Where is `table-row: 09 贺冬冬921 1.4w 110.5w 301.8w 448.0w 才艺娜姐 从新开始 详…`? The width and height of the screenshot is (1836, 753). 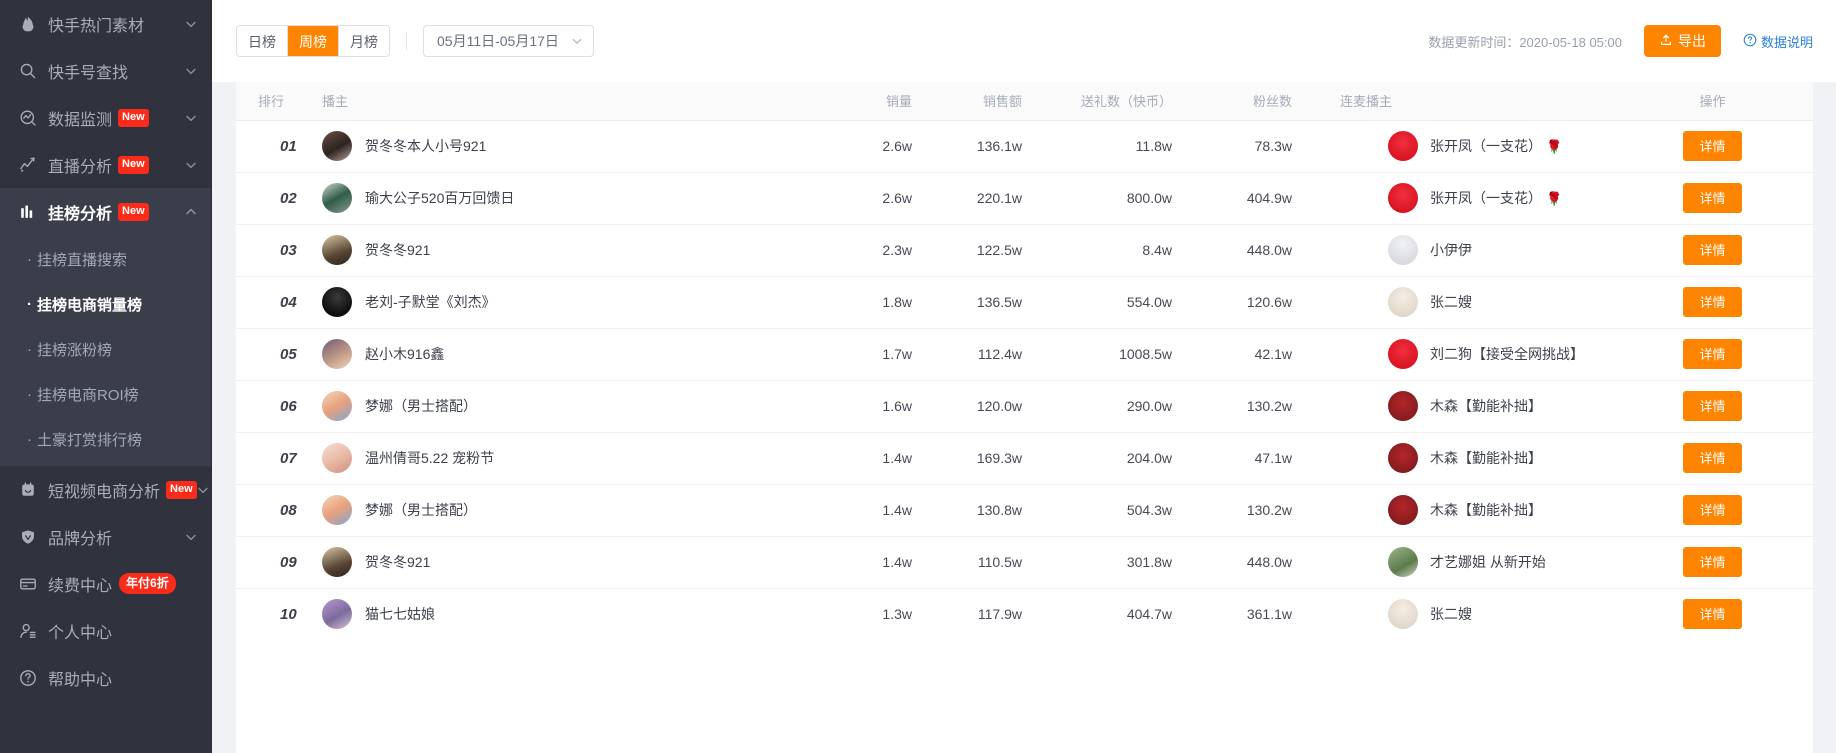
table-row: 09 贺冬冬921 1.4w 110.5w 301.8w 448.0w 才艺娜姐 从新开始 详… is located at coordinates (1024, 562).